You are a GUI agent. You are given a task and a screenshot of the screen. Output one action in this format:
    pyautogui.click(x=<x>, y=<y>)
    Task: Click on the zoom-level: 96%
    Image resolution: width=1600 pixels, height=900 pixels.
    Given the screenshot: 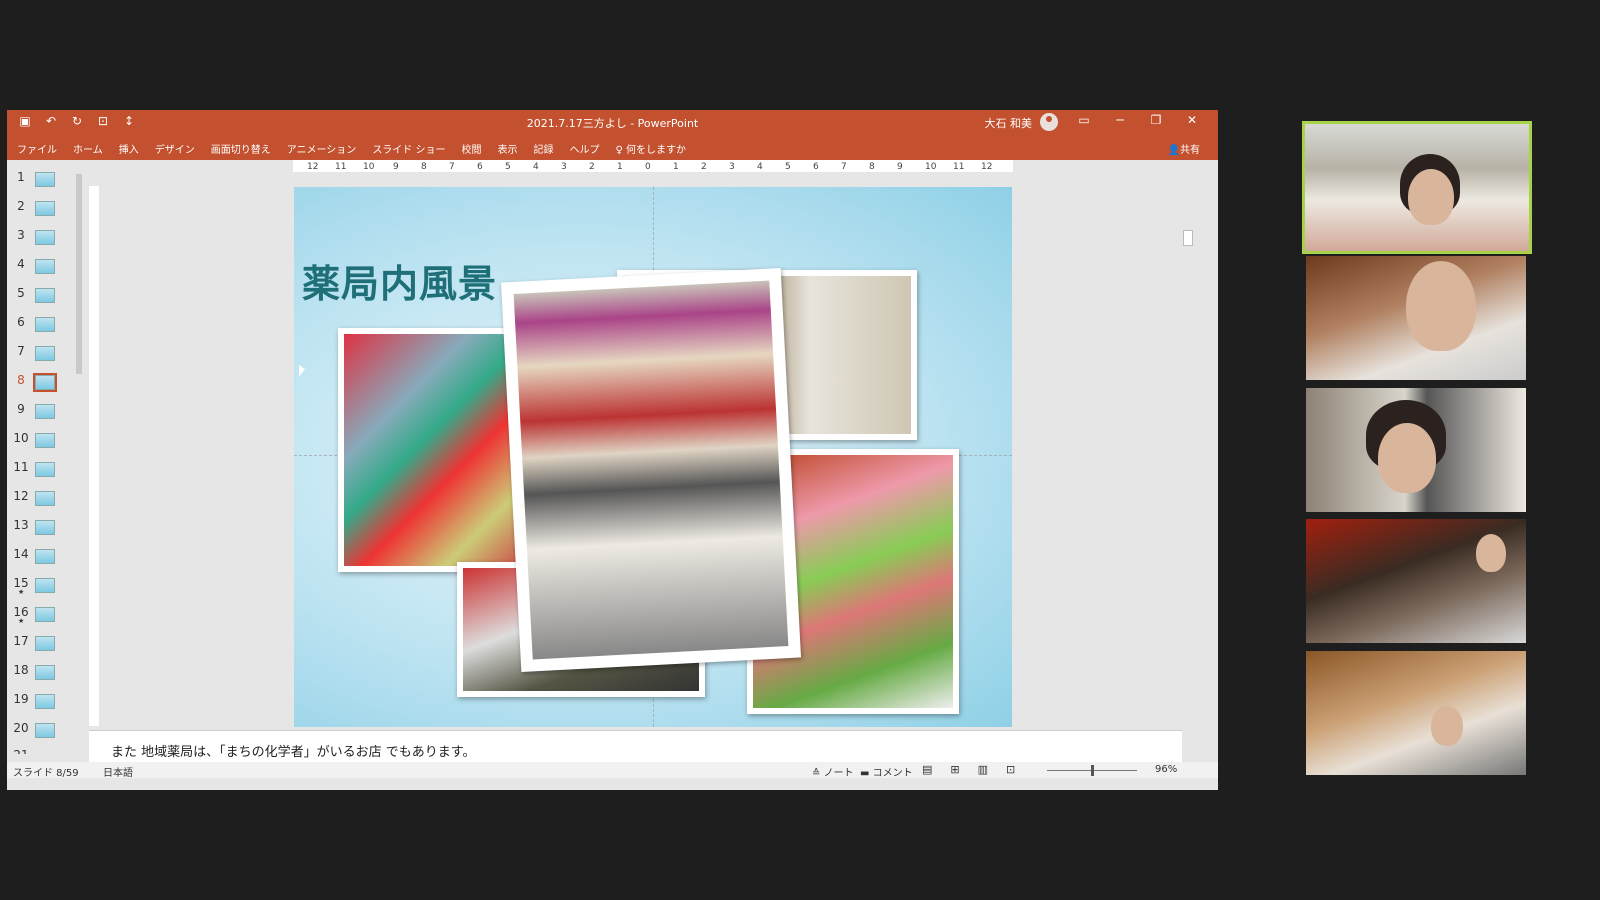 What is the action you would take?
    pyautogui.click(x=1166, y=769)
    